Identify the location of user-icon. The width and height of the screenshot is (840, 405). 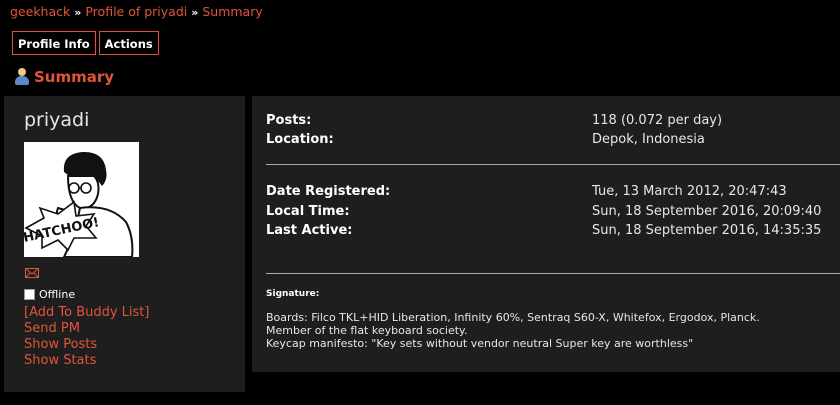
(22, 77).